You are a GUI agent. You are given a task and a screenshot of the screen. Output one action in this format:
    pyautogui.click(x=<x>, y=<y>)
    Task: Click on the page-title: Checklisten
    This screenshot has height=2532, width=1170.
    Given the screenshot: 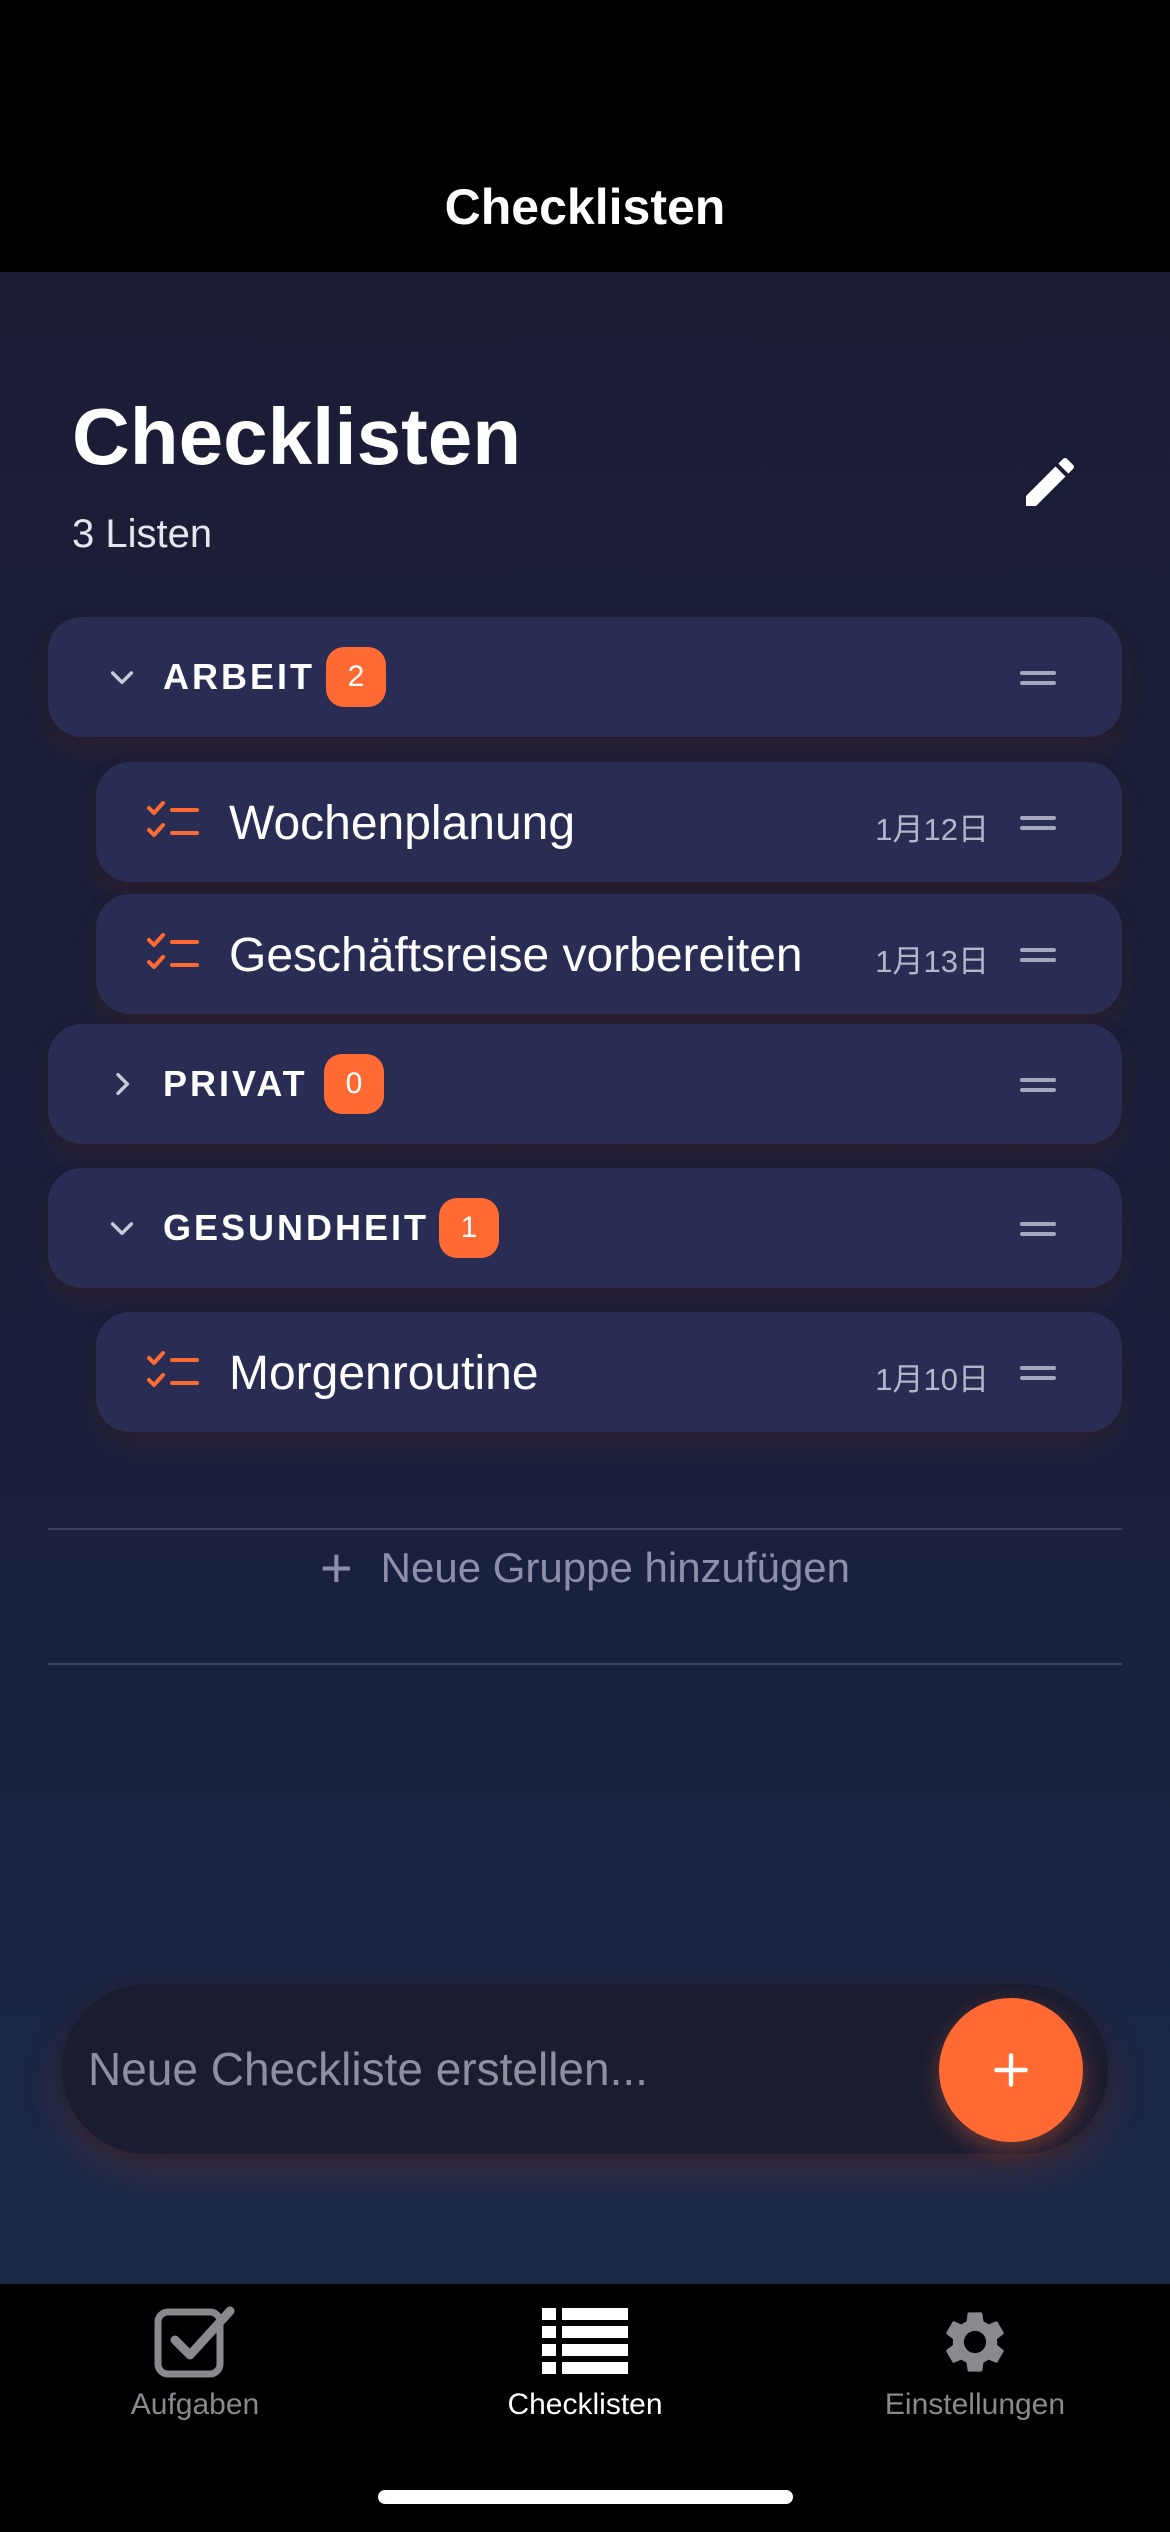 What is the action you would take?
    pyautogui.click(x=297, y=436)
    